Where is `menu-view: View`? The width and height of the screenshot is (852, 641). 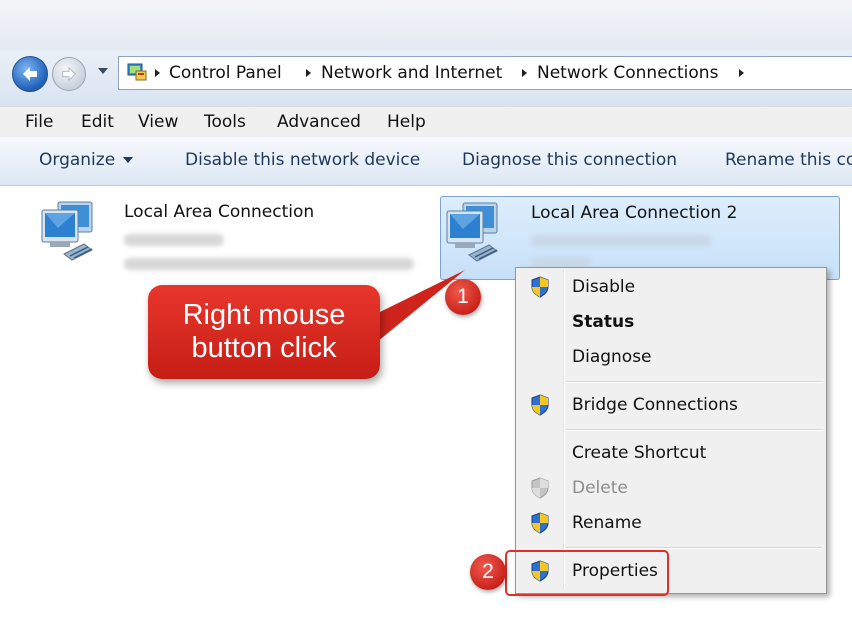 menu-view: View is located at coordinates (158, 122).